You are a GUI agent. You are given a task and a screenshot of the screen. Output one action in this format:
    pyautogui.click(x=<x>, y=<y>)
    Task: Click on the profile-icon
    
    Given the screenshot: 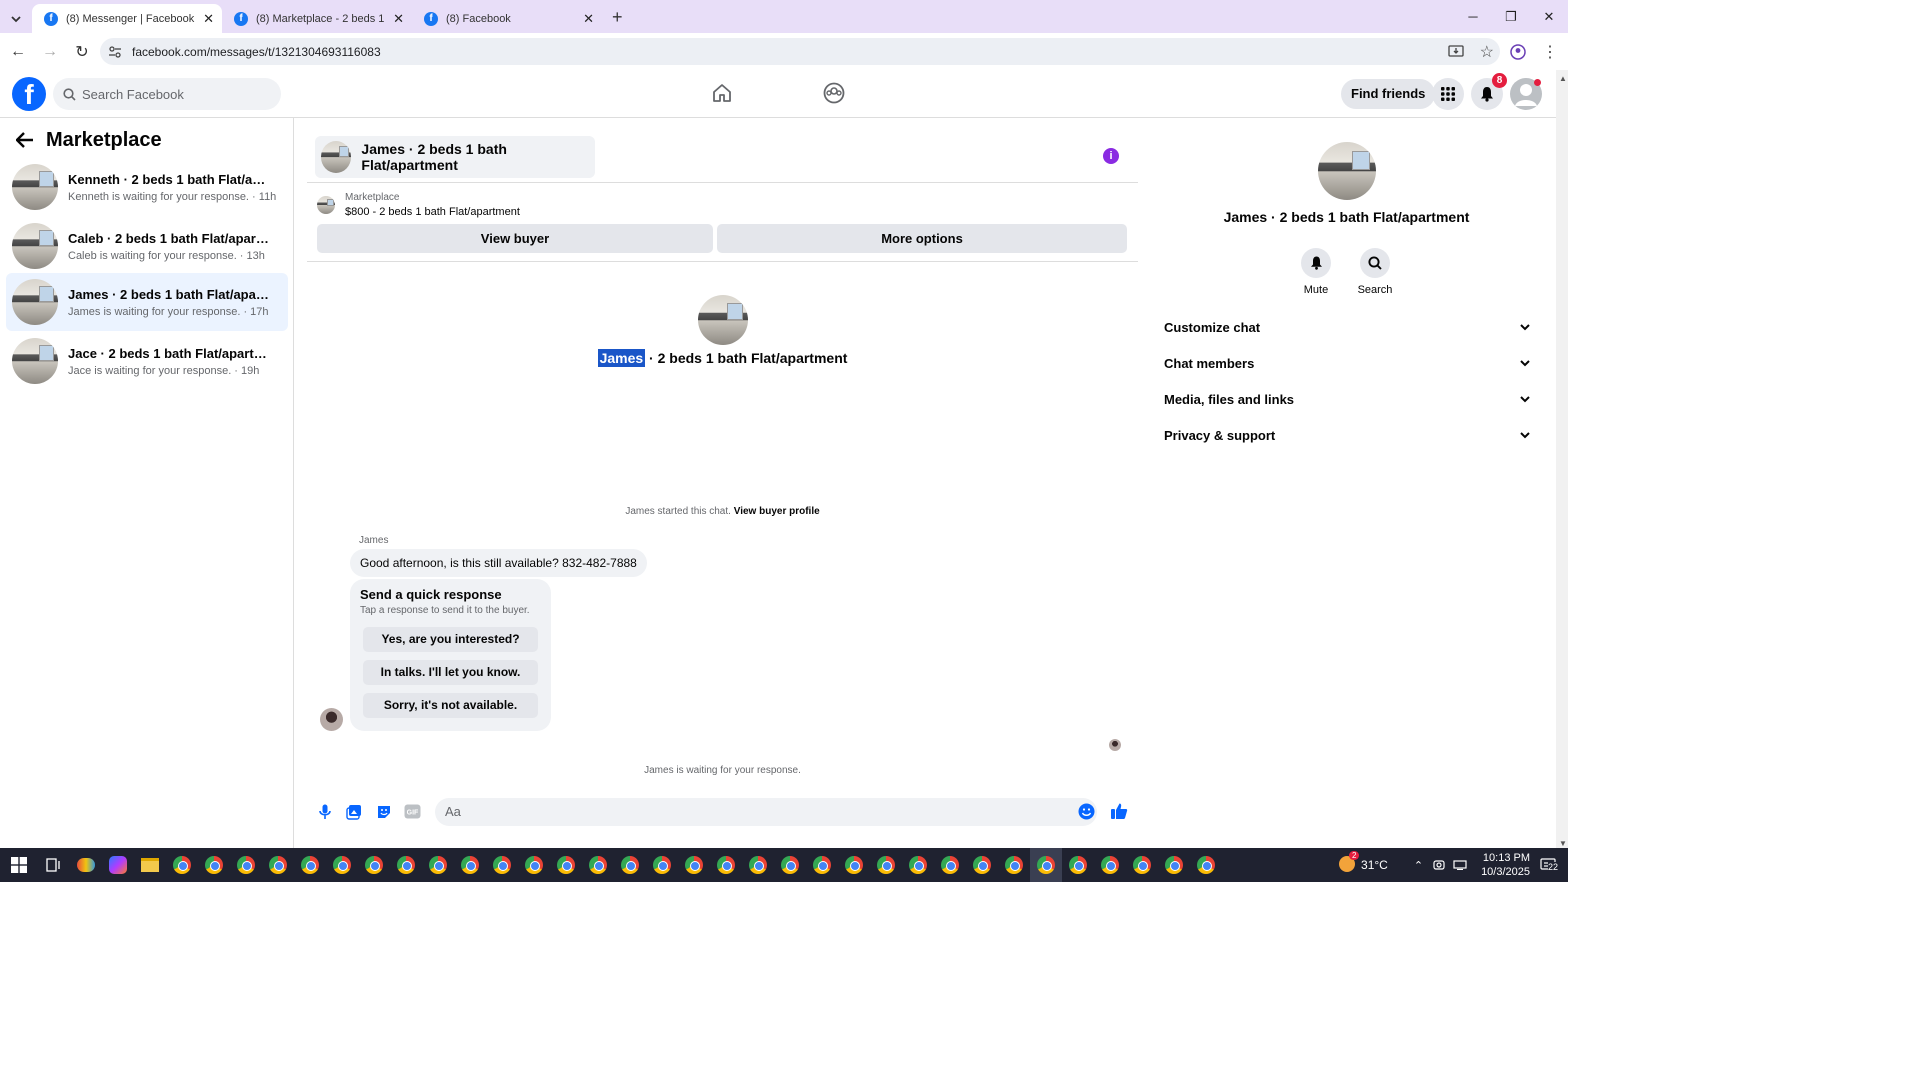 What is the action you would take?
    pyautogui.click(x=1518, y=51)
    